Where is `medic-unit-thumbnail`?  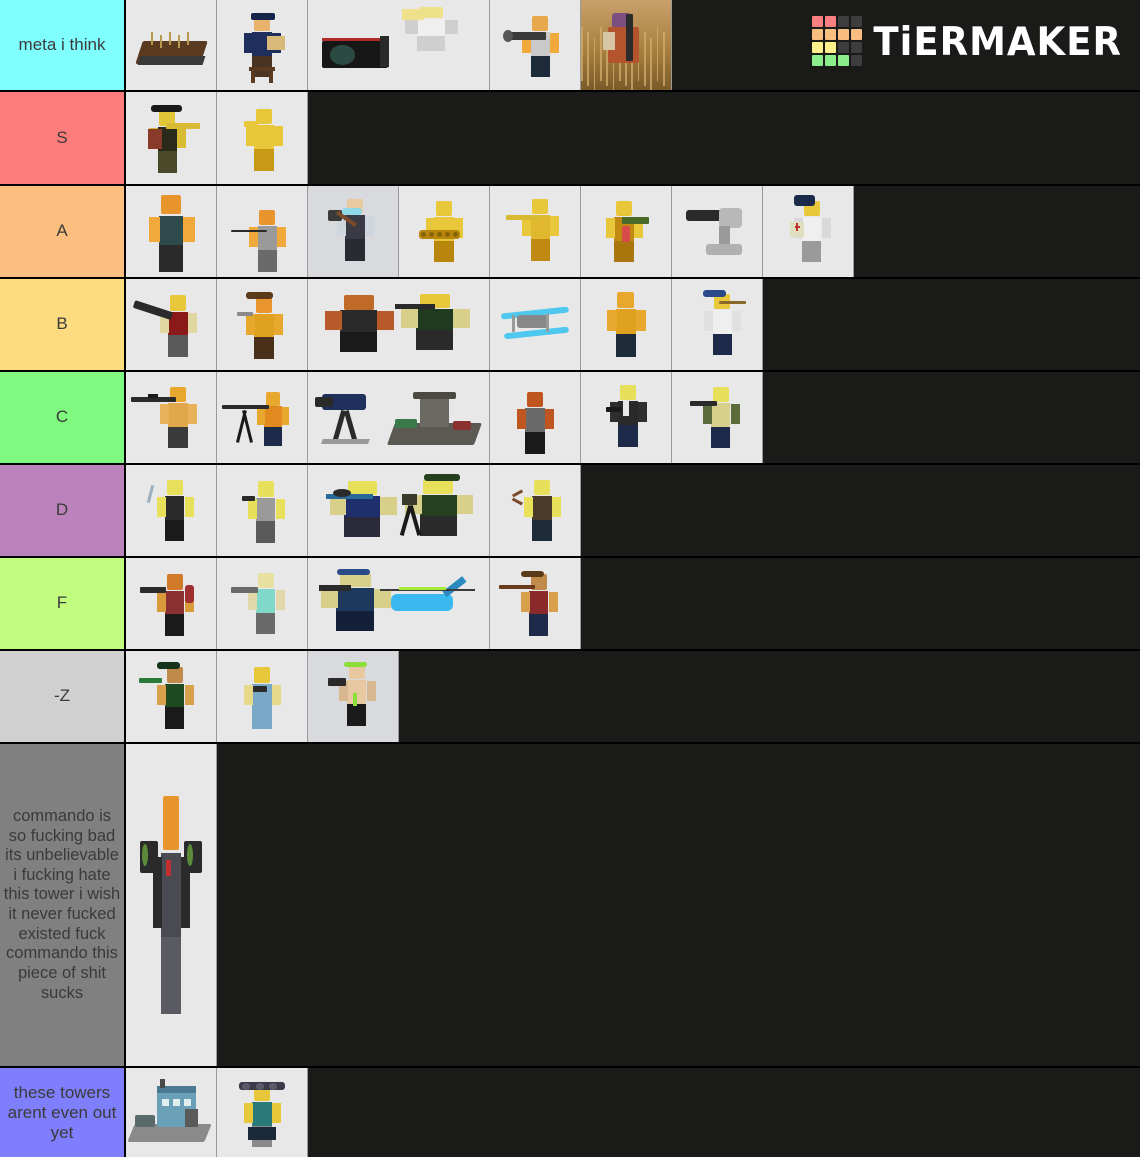
medic-unit-thumbnail is located at coordinates (808, 231).